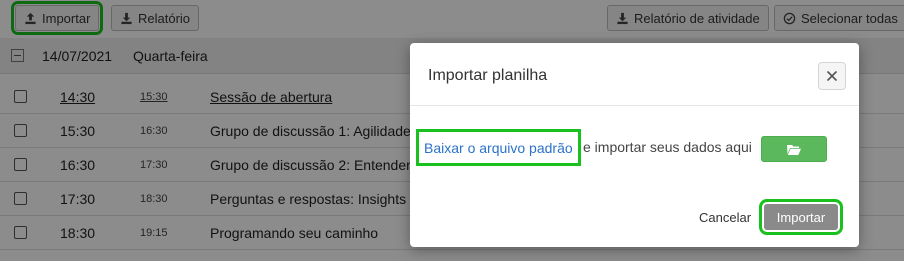 Image resolution: width=904 pixels, height=261 pixels. I want to click on close-button, so click(832, 76).